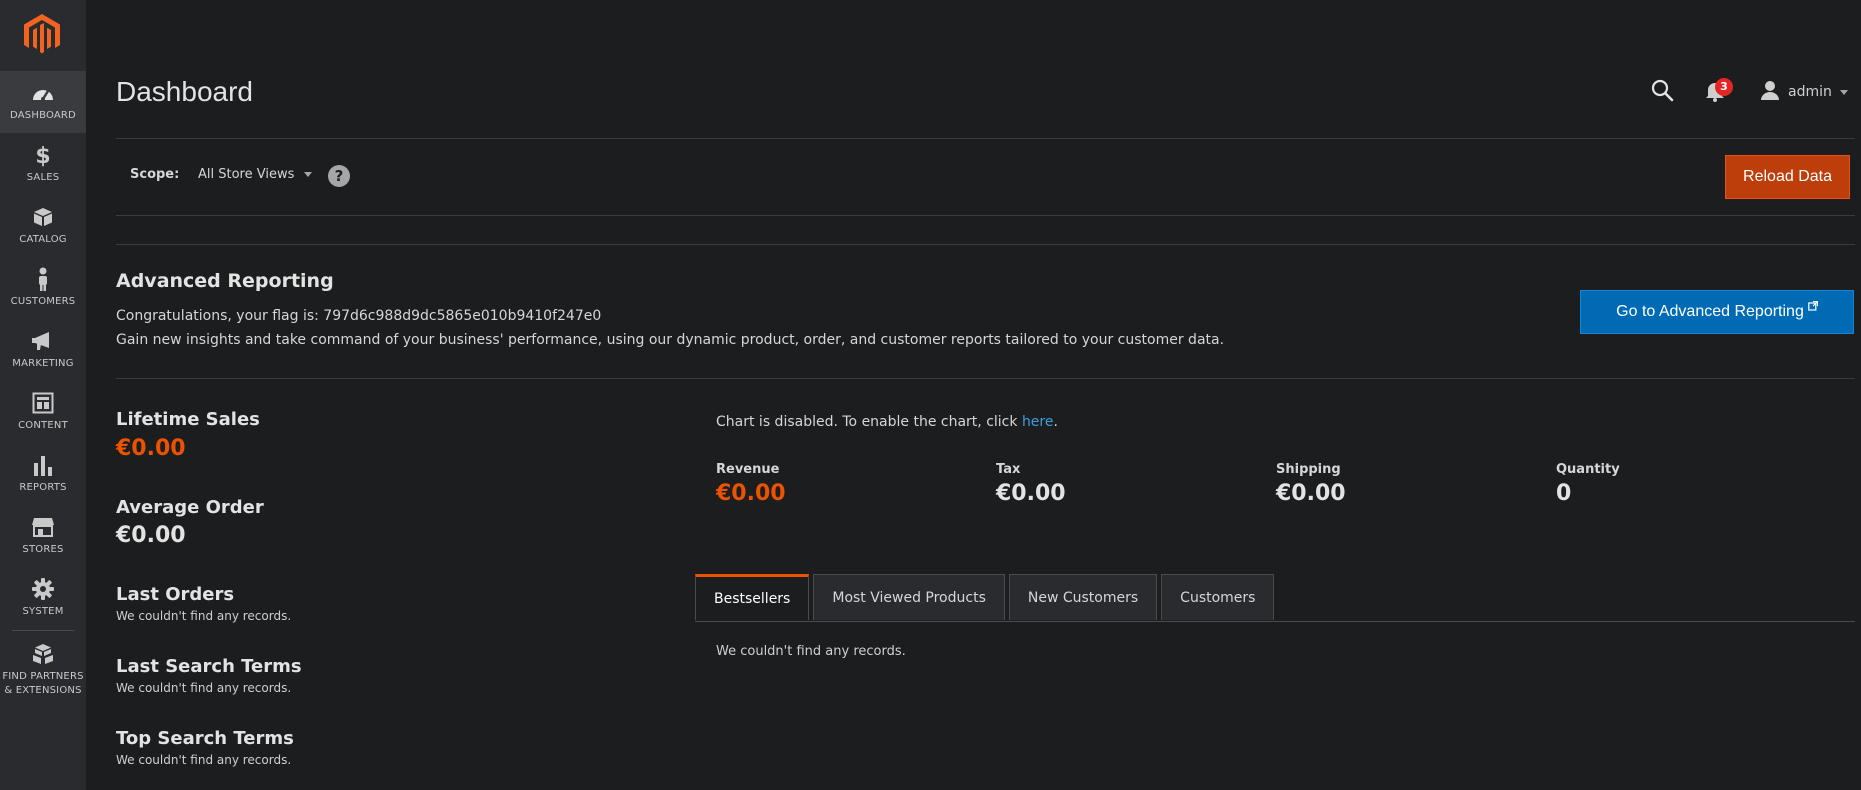  What do you see at coordinates (204, 616) in the screenshot?
I see `last-orders-empty: We couldn't find any records.` at bounding box center [204, 616].